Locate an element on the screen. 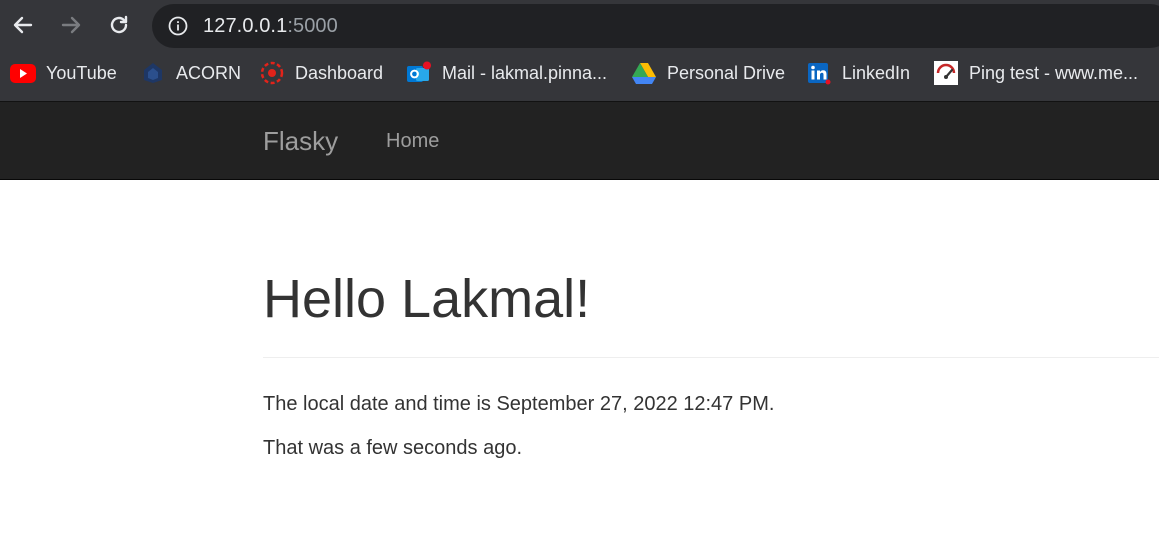 Image resolution: width=1159 pixels, height=542 pixels. bookmark-personal-drive: Personal Drive is located at coordinates (708, 73).